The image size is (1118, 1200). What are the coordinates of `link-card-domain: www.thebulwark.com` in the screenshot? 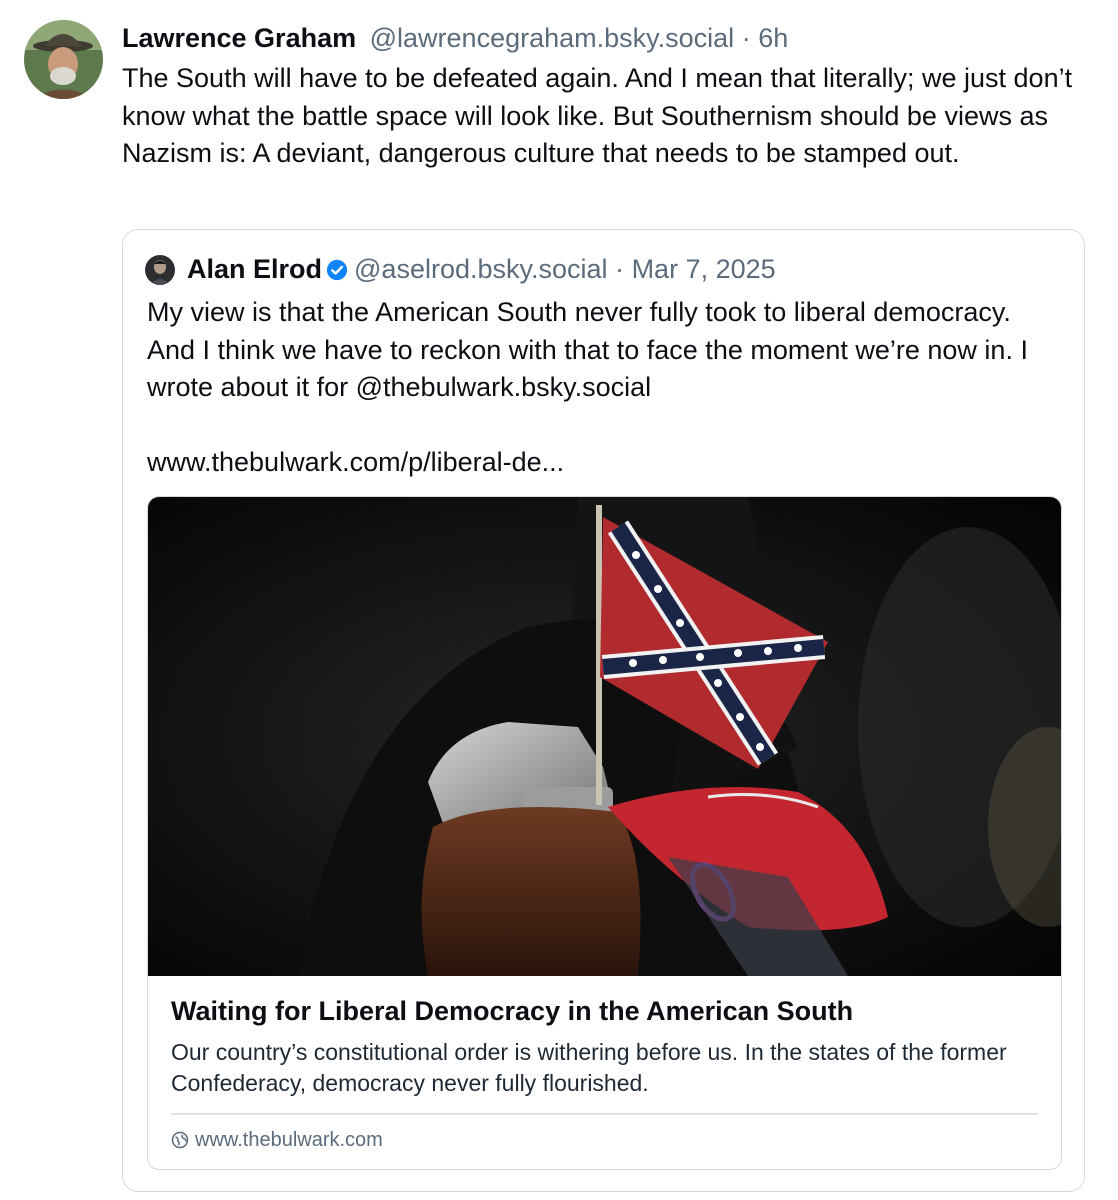 It's located at (289, 1140).